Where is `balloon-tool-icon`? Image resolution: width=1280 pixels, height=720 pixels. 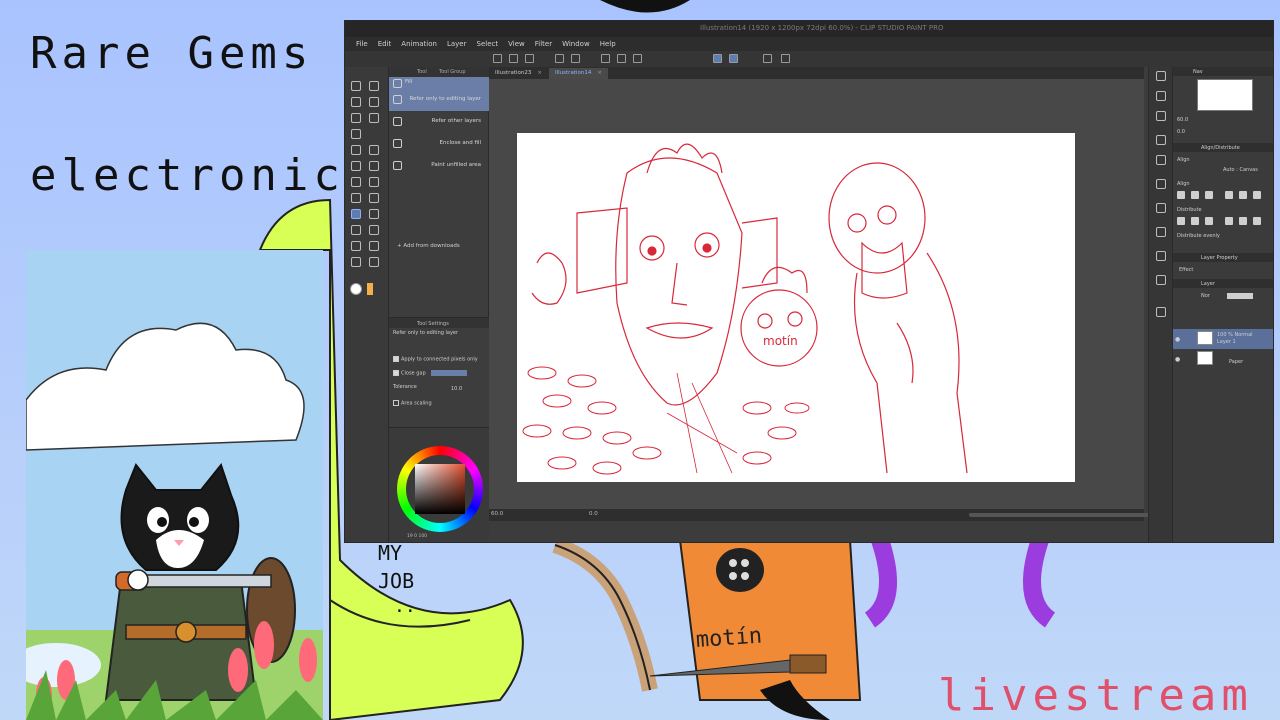 balloon-tool-icon is located at coordinates (356, 262).